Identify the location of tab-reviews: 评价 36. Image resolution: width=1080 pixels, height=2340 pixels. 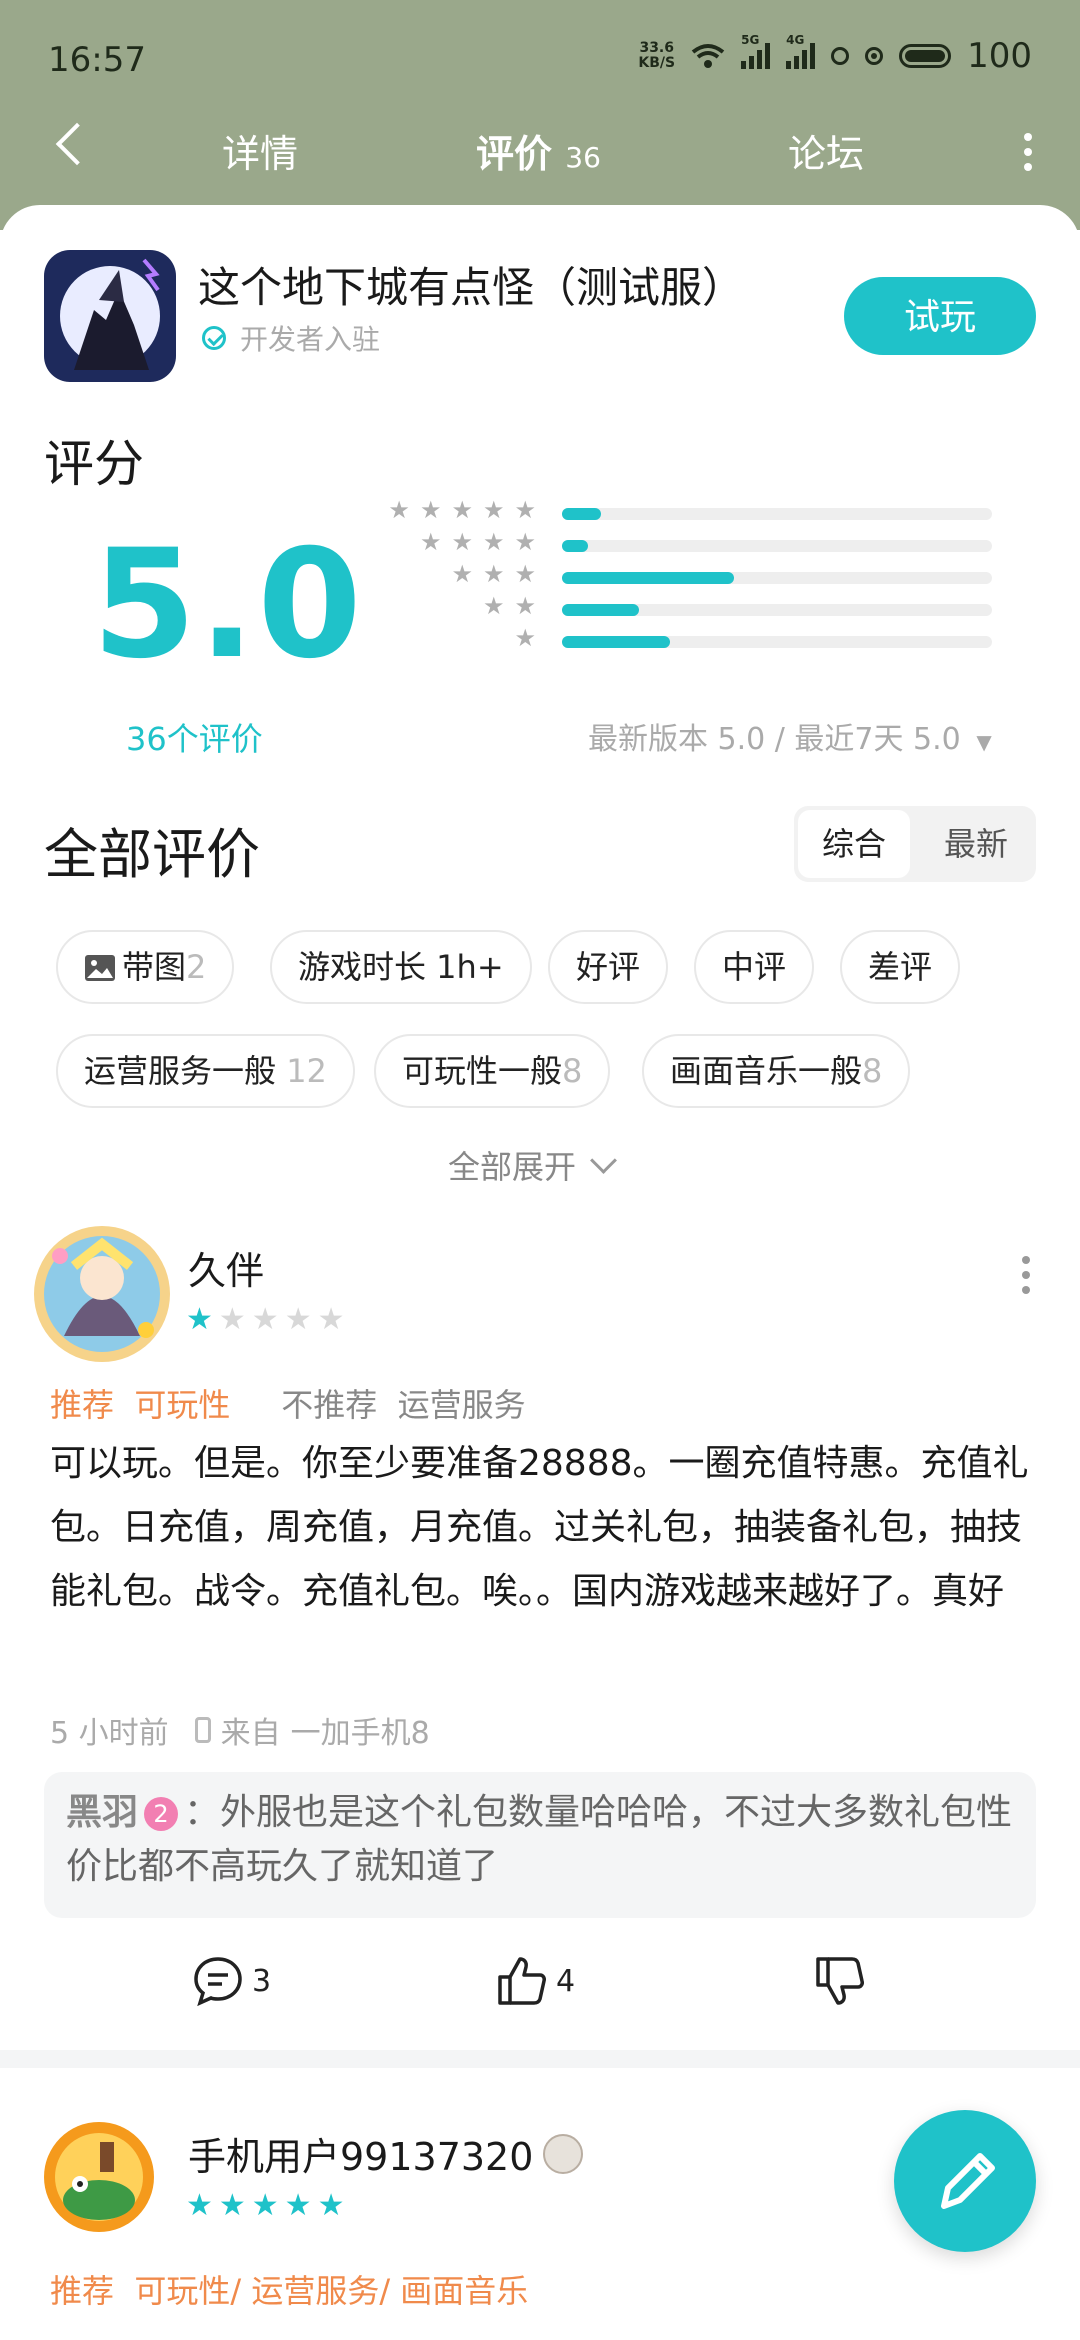
(538, 150).